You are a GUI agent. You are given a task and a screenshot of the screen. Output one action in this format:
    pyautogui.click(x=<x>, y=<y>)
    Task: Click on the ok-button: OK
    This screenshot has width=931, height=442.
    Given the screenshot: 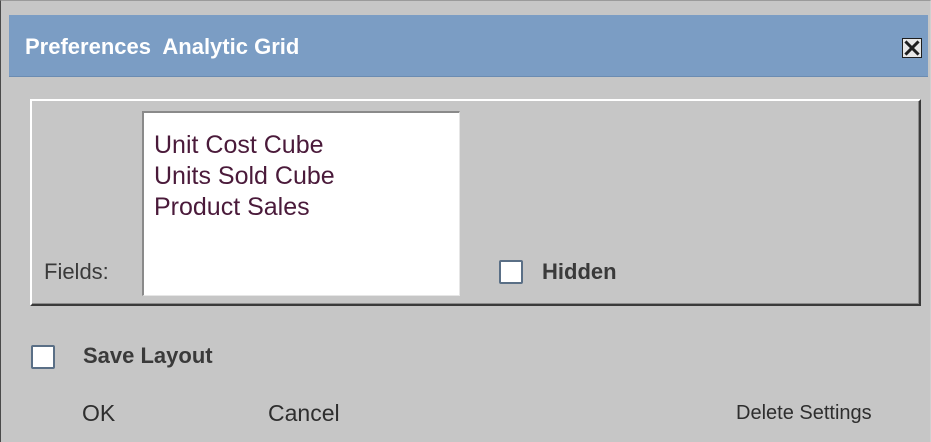 What is the action you would take?
    pyautogui.click(x=98, y=413)
    